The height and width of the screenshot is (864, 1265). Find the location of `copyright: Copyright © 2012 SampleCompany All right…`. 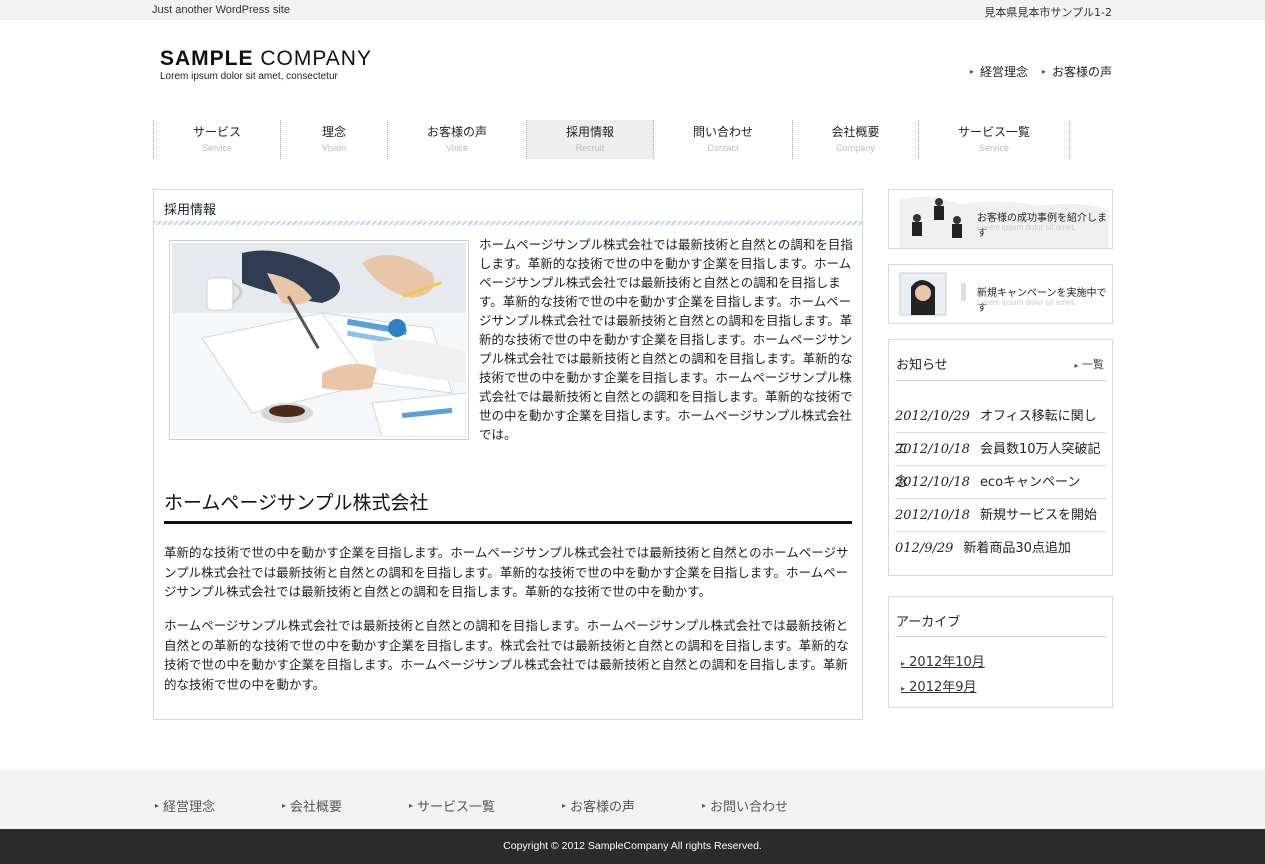

copyright: Copyright © 2012 SampleCompany All right… is located at coordinates (632, 846).